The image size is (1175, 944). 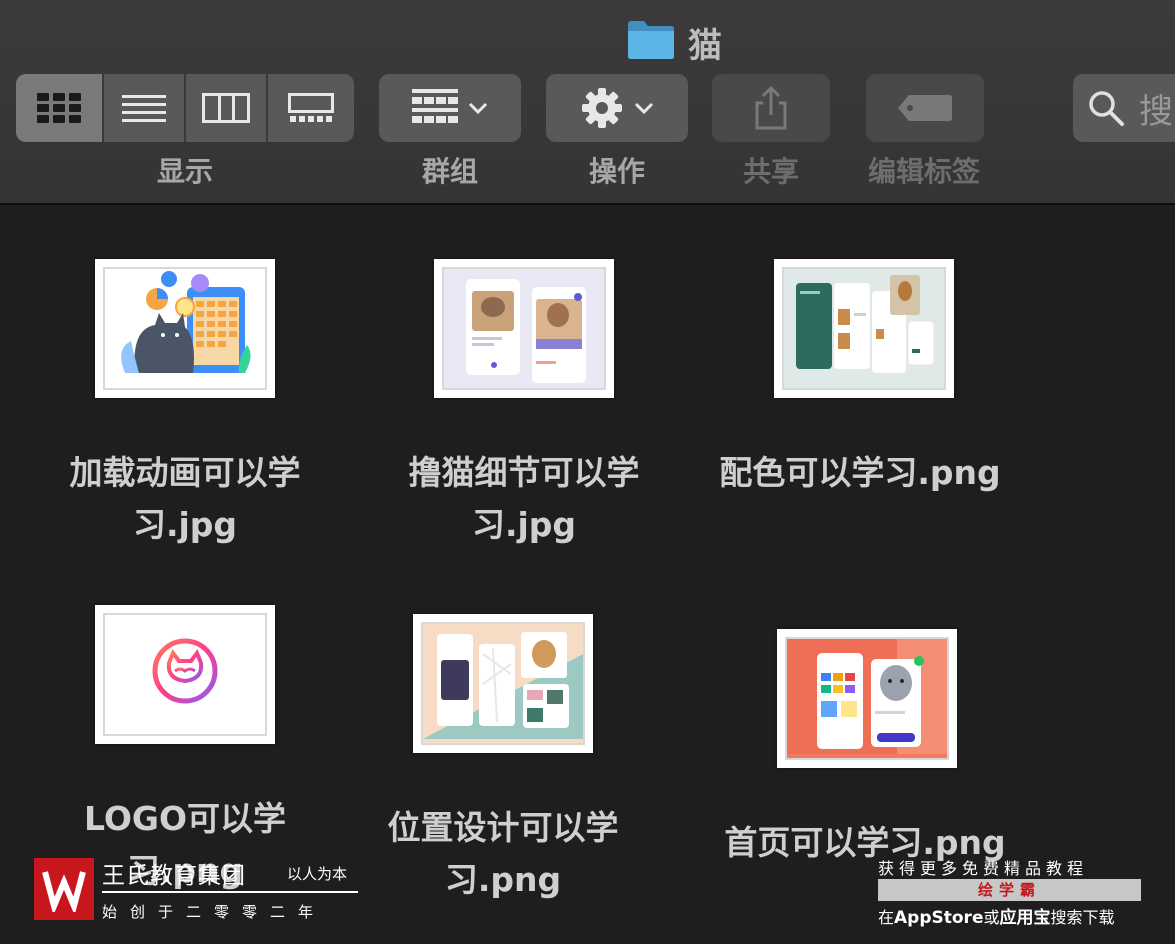 I want to click on share-icon, so click(x=771, y=107).